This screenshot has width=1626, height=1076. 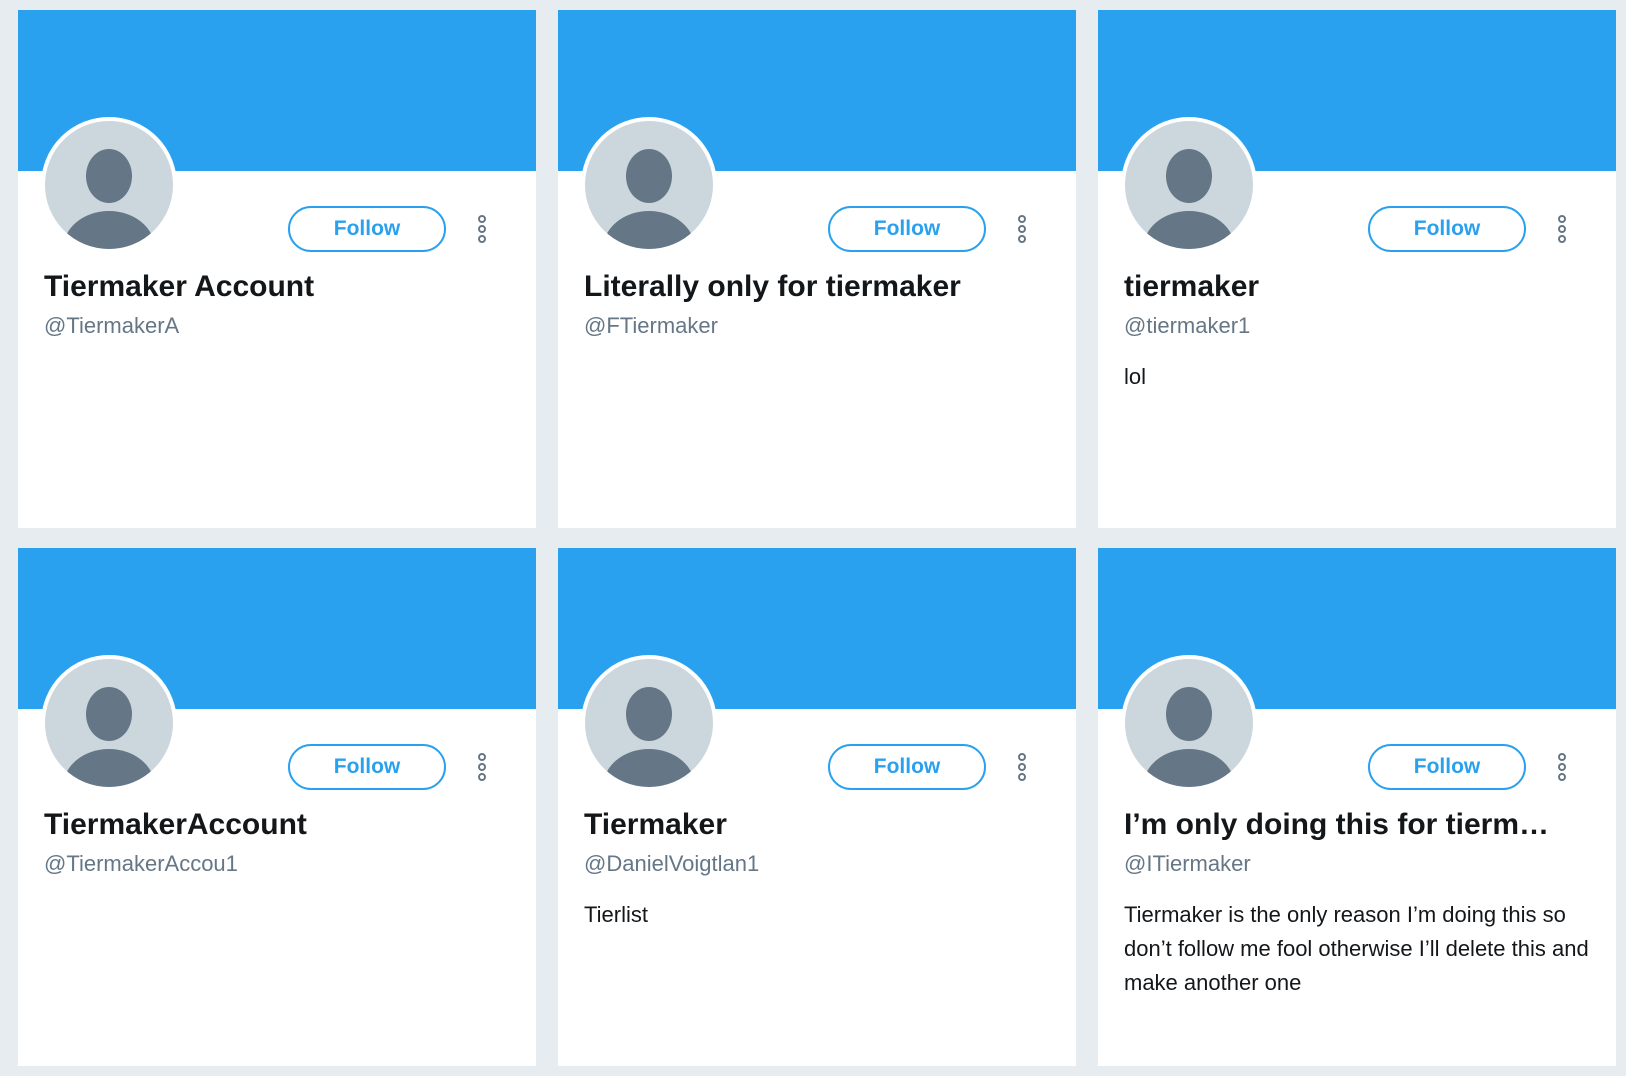 What do you see at coordinates (284, 825) in the screenshot?
I see `display-name: TiermakerAccount` at bounding box center [284, 825].